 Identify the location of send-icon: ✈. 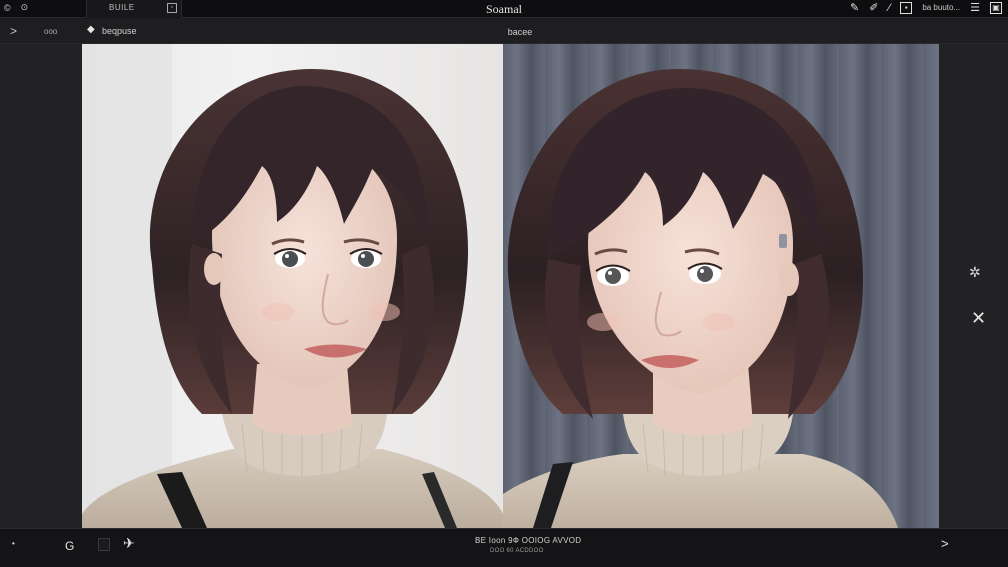
(129, 543).